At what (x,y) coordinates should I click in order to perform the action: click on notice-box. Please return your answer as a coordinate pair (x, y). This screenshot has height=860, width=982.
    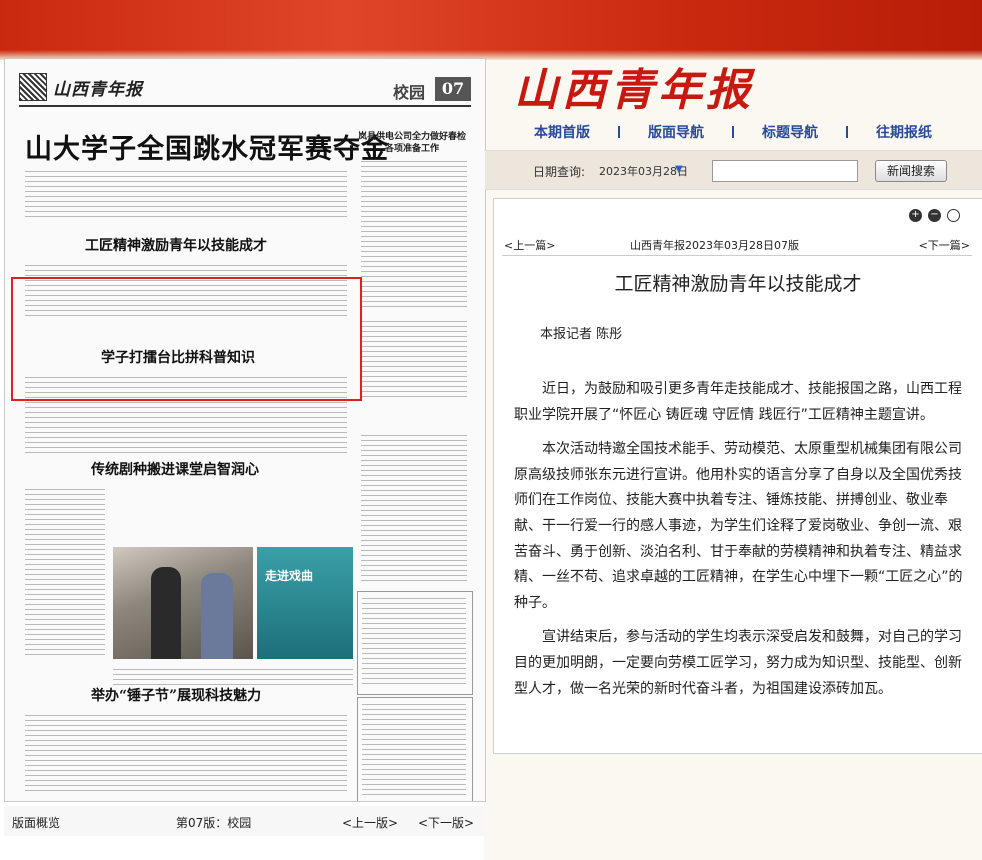
    Looking at the image, I should click on (415, 643).